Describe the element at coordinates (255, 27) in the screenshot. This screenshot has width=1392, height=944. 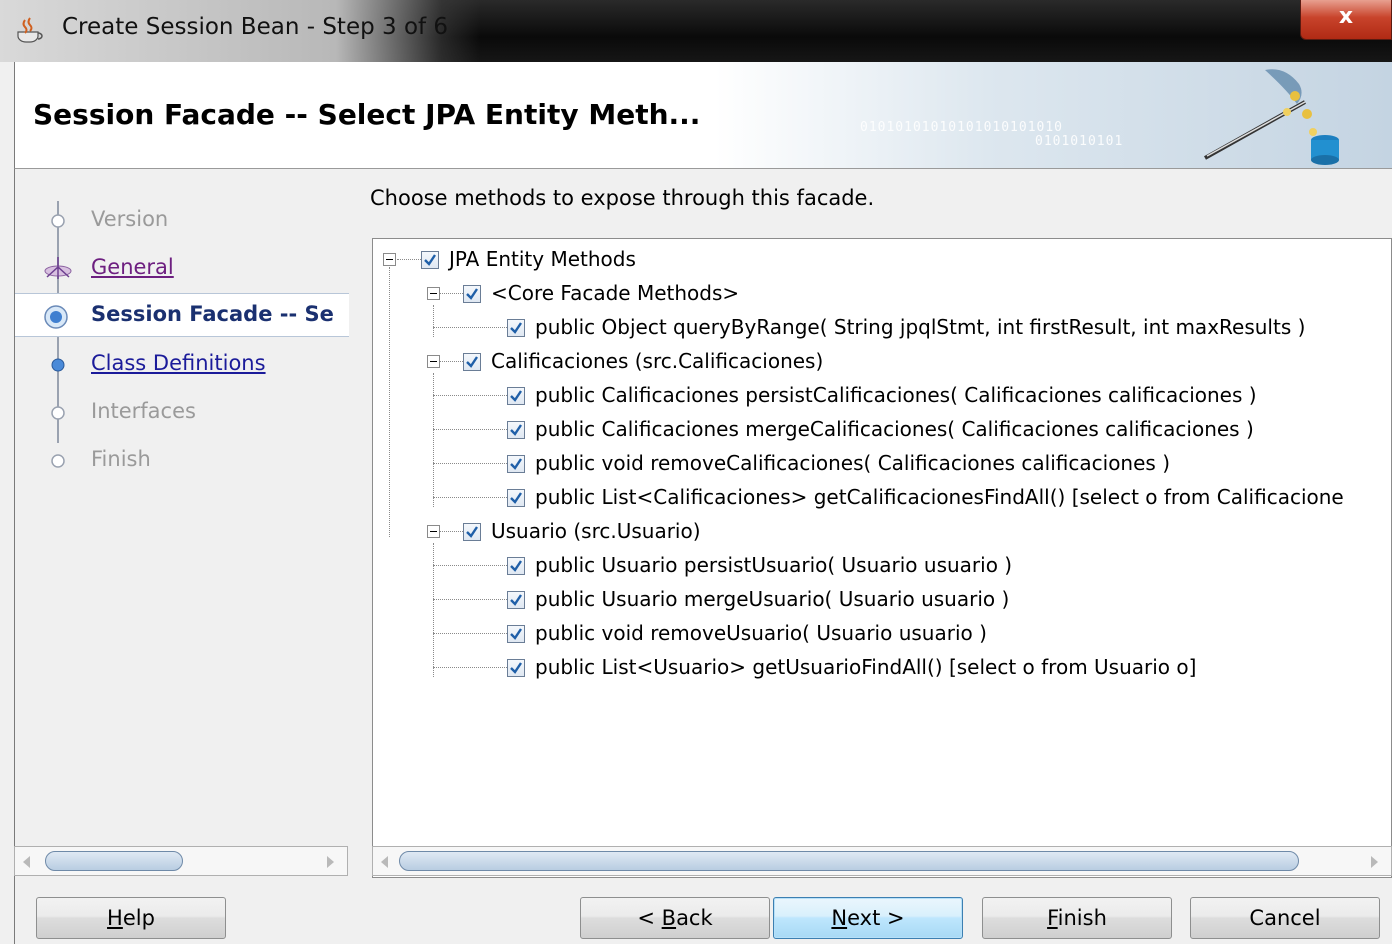
I see `window-title: Create Session Bean - Step 3 of 6` at that location.